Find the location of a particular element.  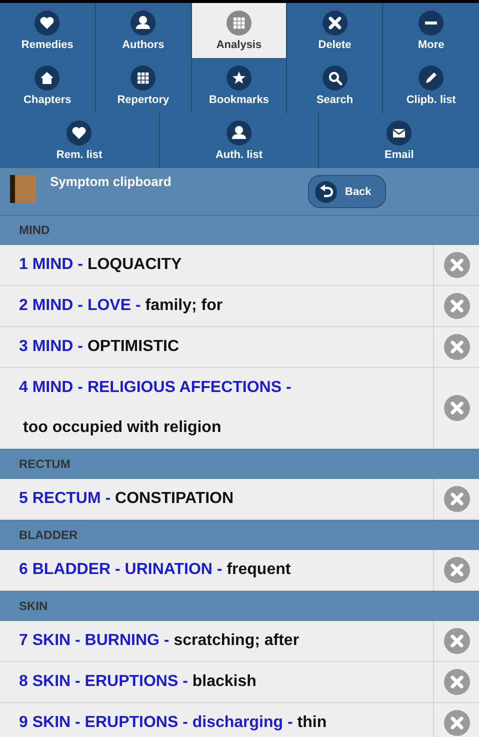

mail-icon is located at coordinates (399, 133).